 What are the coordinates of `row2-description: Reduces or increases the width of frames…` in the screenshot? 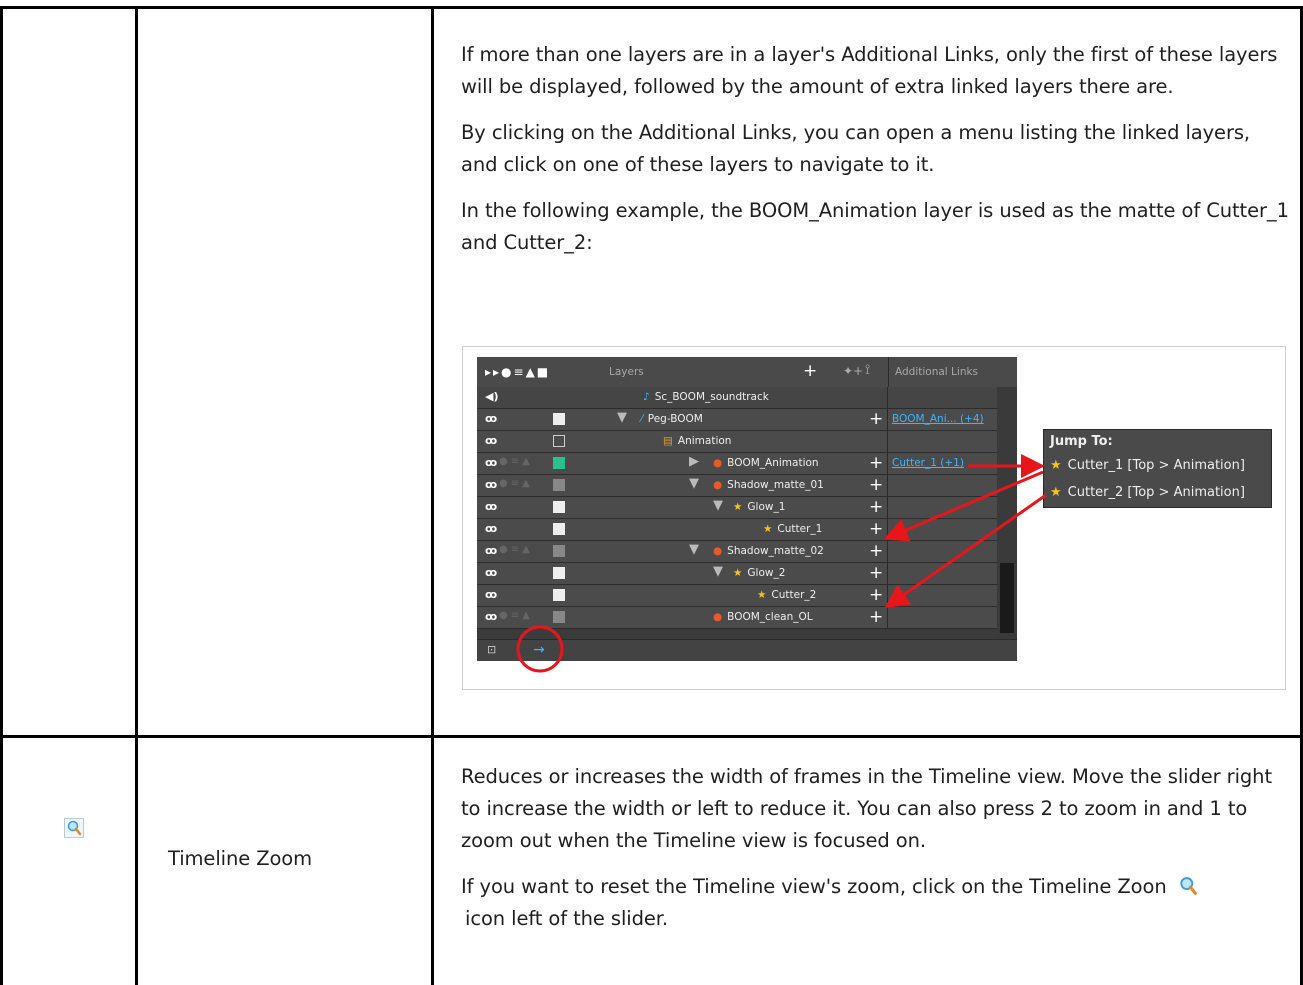 It's located at (876, 848).